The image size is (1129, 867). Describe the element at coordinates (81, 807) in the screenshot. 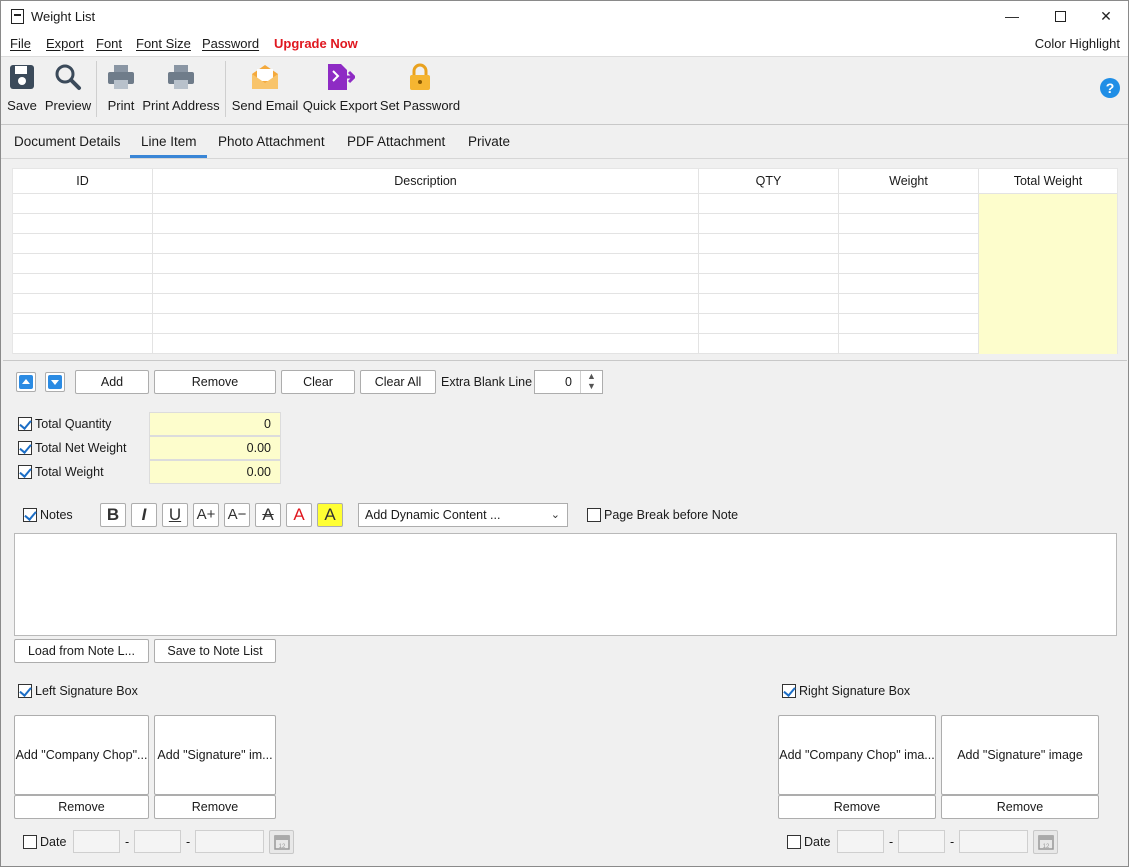

I see `left-company-chop-remove-button: Remove` at that location.